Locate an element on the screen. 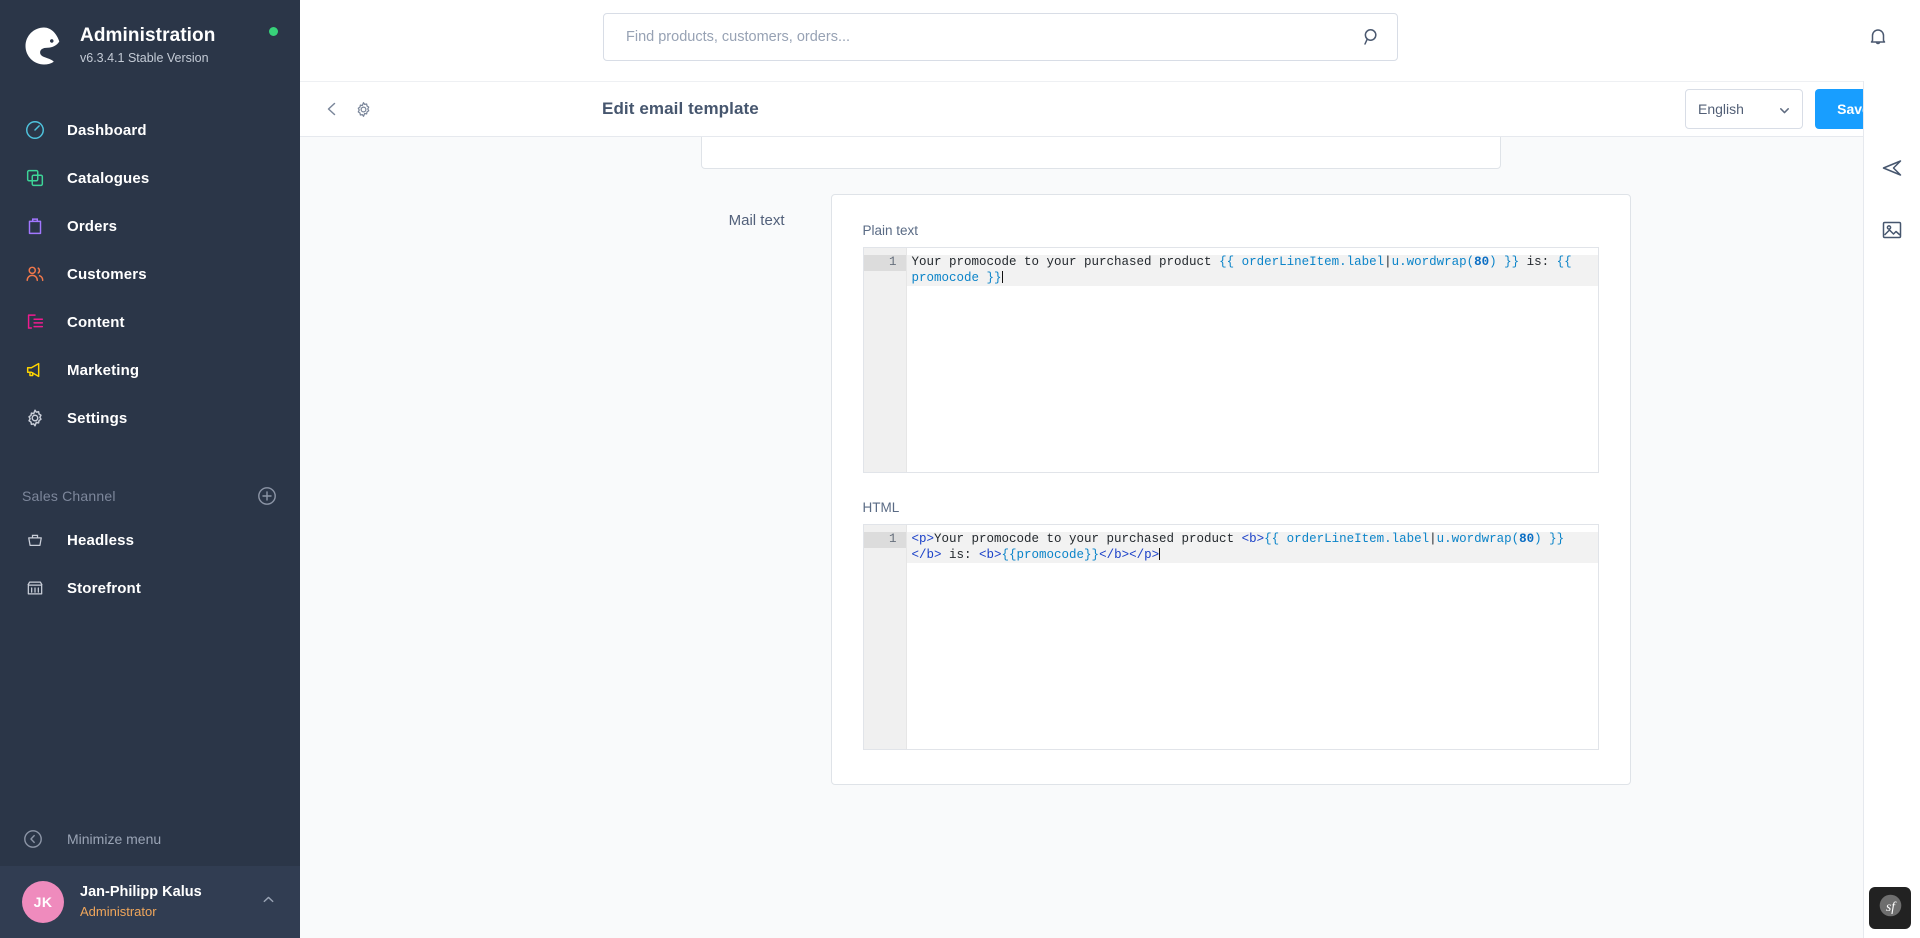 The width and height of the screenshot is (1920, 938). basket-icon is located at coordinates (35, 540).